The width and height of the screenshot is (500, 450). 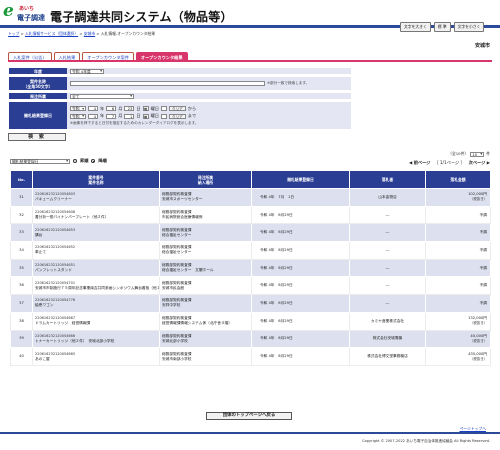 What do you see at coordinates (111, 116) in the screenshot?
I see `date-to-month-input: 7` at bounding box center [111, 116].